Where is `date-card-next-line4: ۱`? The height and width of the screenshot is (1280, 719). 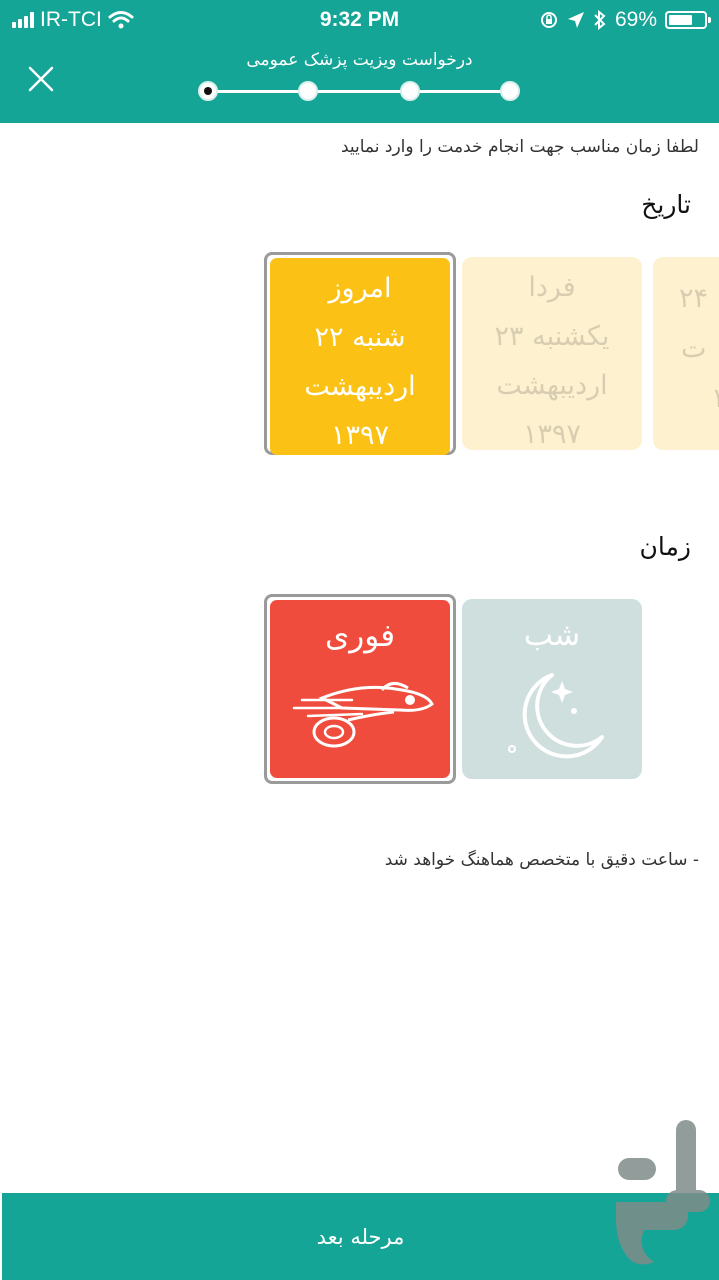
date-card-next-line4: ۱ is located at coordinates (715, 398).